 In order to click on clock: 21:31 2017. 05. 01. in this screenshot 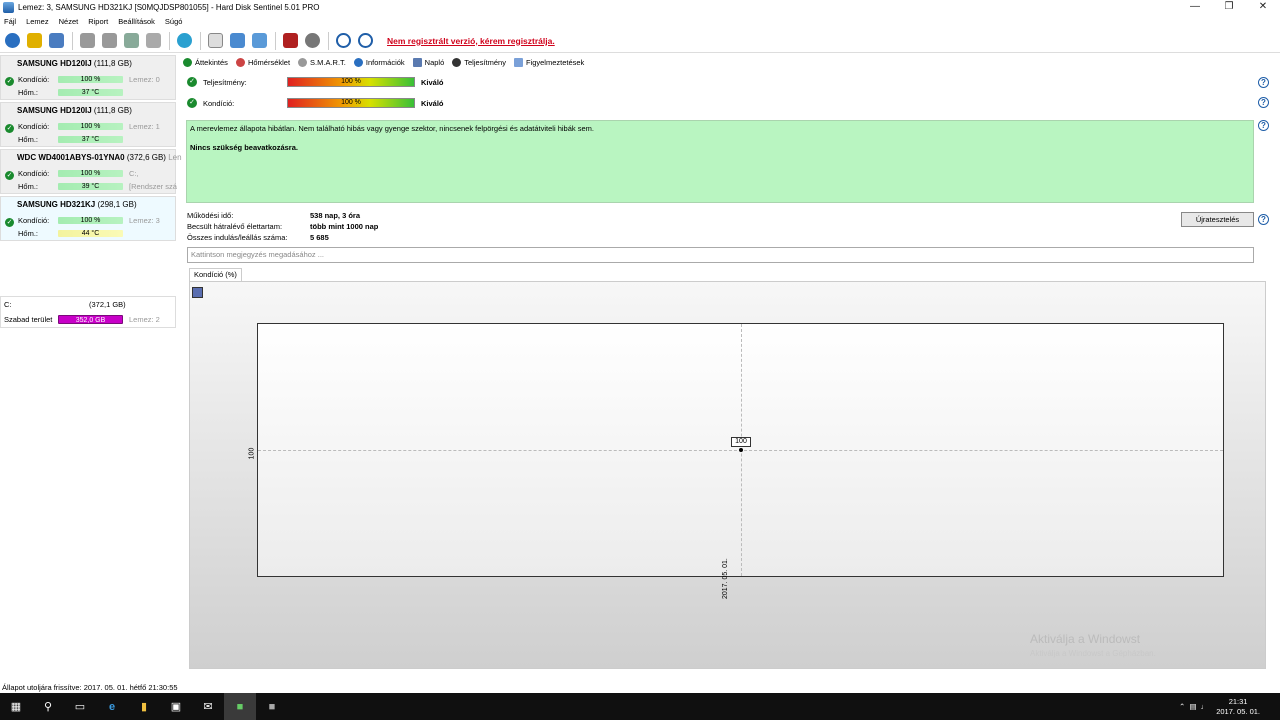, I will do `click(1238, 707)`.